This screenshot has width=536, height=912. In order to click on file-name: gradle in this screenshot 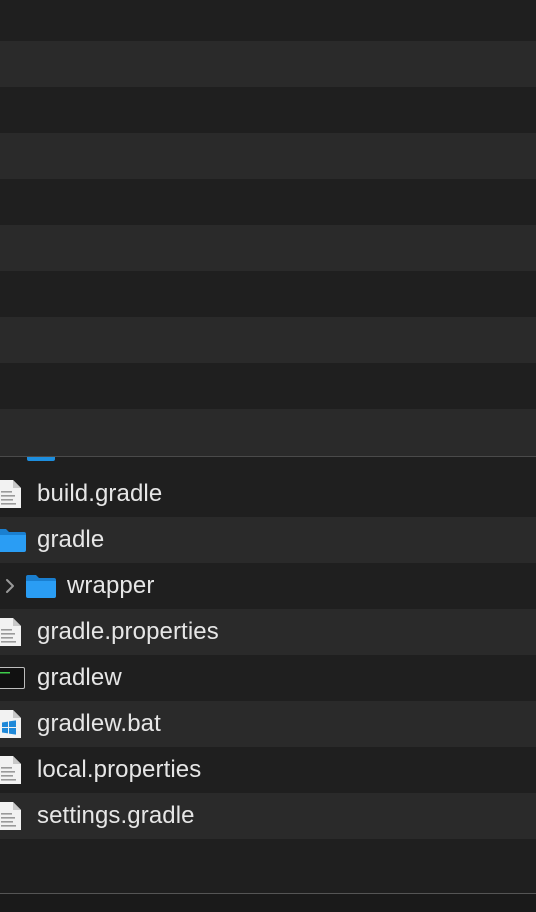, I will do `click(71, 539)`.